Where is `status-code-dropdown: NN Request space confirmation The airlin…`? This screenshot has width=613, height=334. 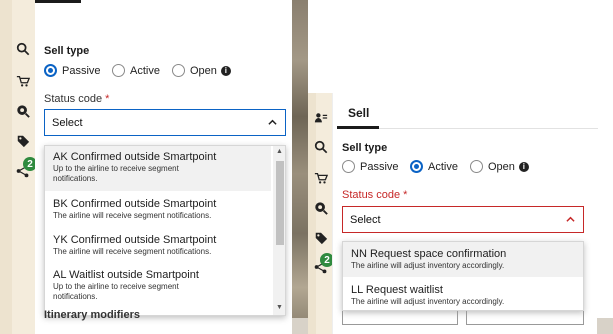 status-code-dropdown: NN Request space confirmation The airlin… is located at coordinates (463, 276).